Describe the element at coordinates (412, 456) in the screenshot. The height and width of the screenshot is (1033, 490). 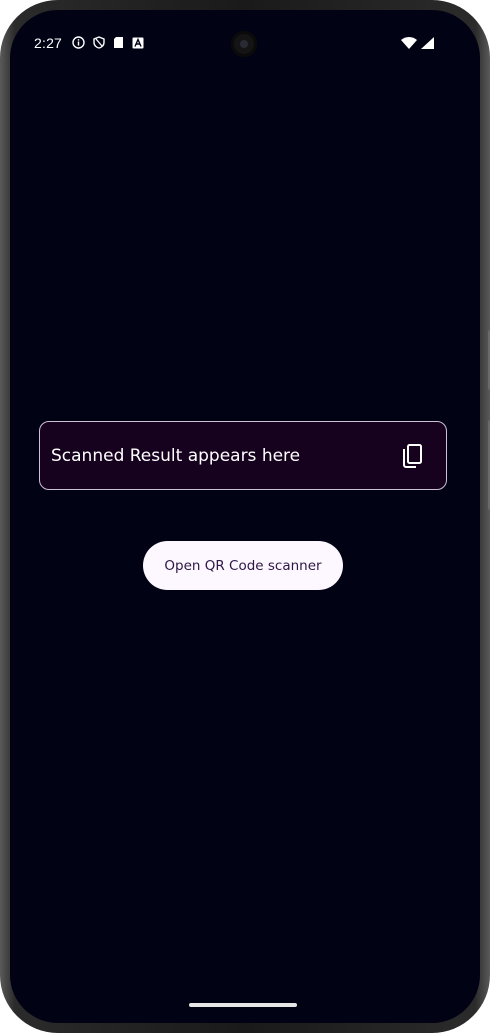
I see `copy-icon` at that location.